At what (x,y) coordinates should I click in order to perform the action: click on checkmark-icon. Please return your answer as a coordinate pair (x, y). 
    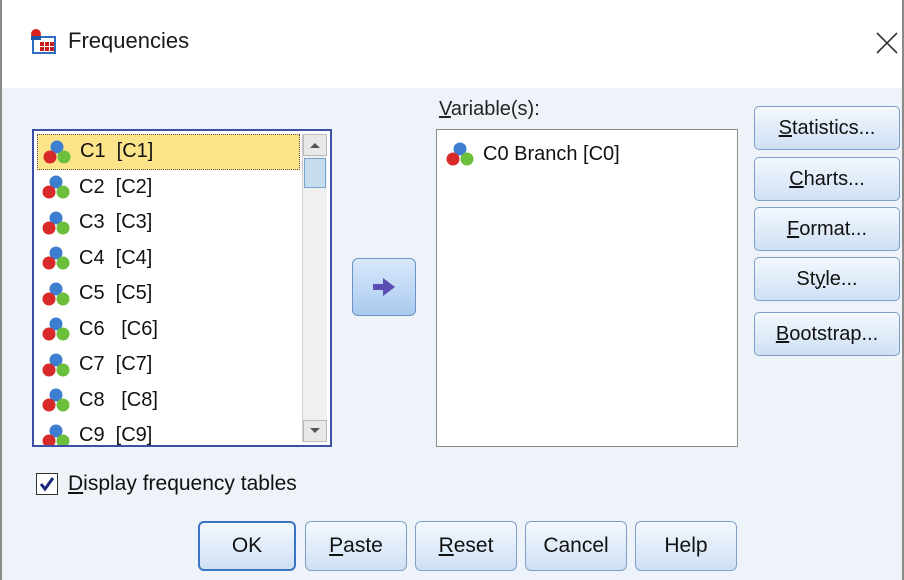
    Looking at the image, I should click on (47, 484).